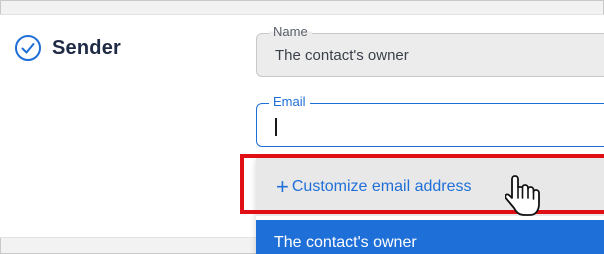 This screenshot has width=604, height=254. I want to click on name-field-label: Name, so click(290, 31).